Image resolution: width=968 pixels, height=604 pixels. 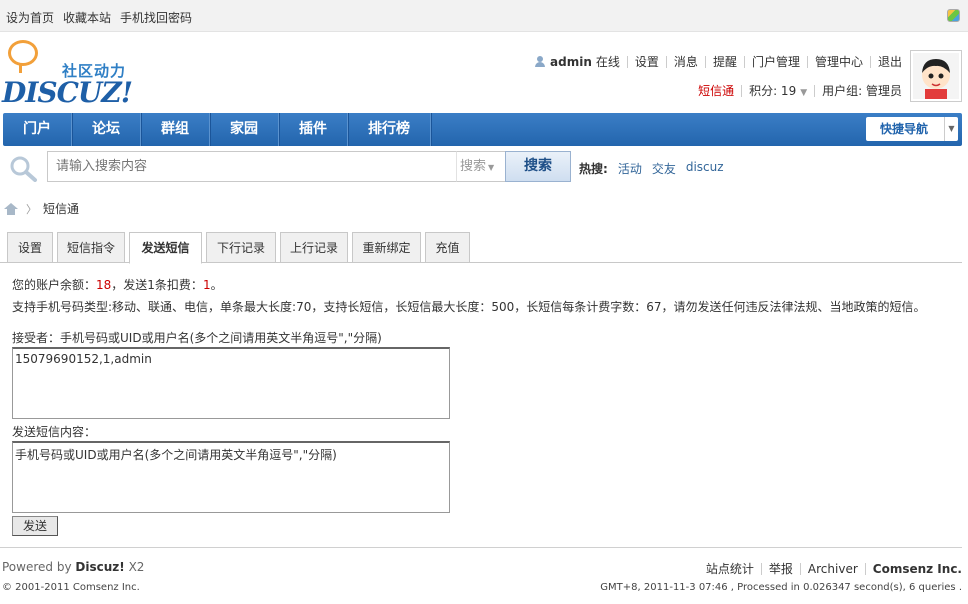 I want to click on logo-bubble-icon, so click(x=23, y=56).